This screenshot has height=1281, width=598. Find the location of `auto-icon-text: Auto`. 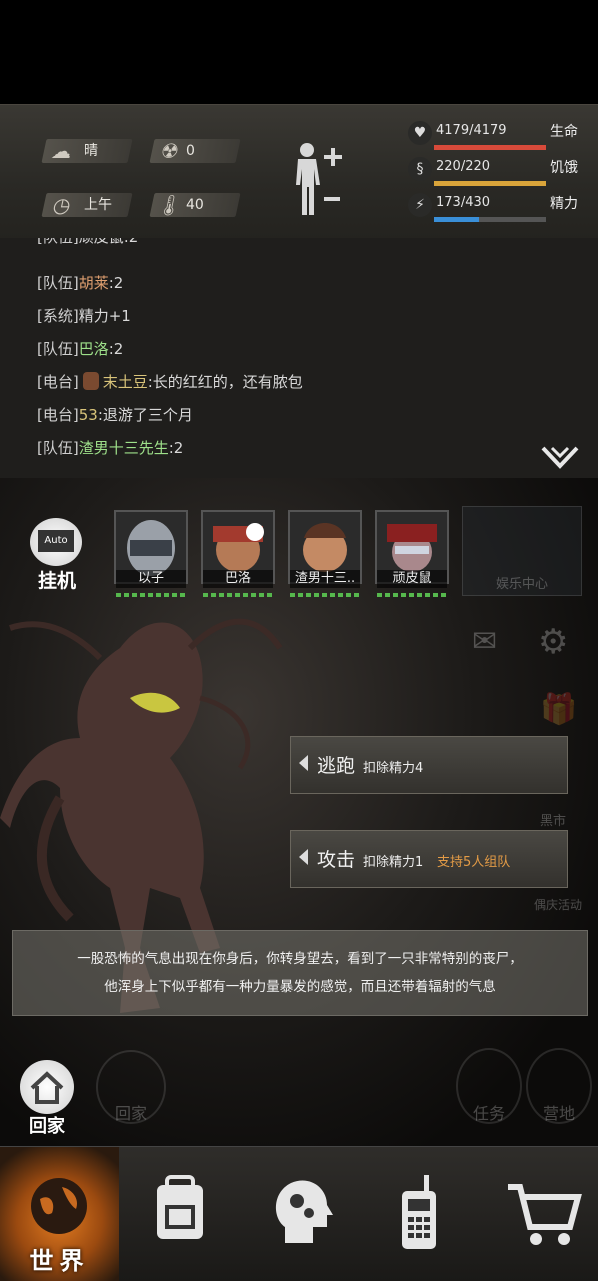

auto-icon-text: Auto is located at coordinates (56, 541).